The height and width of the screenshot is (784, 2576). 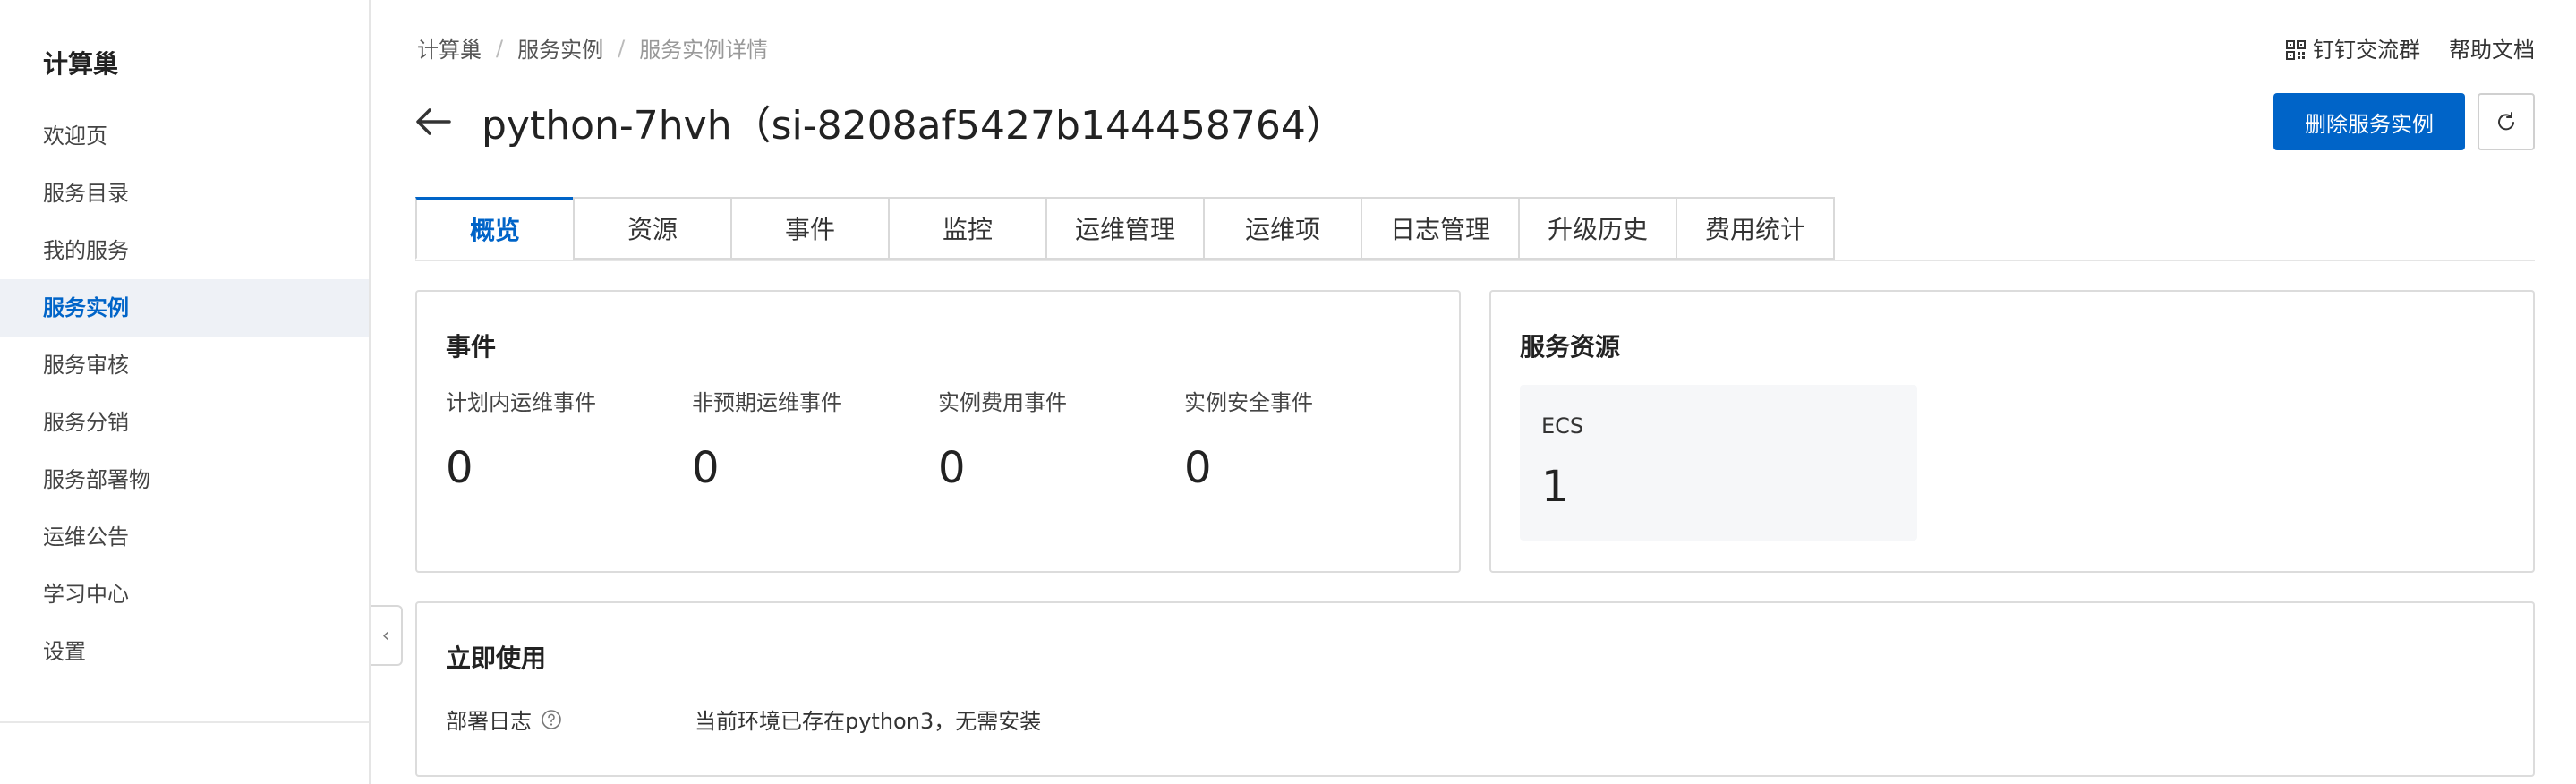 I want to click on sidebar-item-welcome: 欢迎页, so click(x=184, y=136).